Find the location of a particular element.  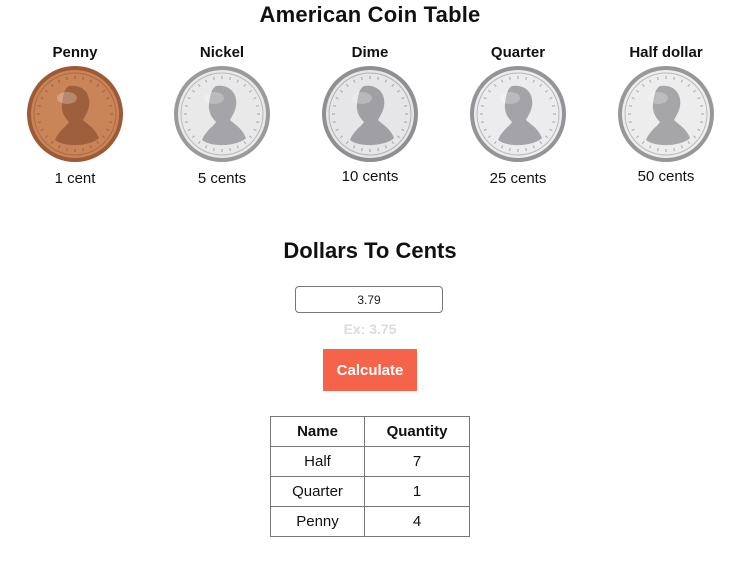

coin-value: 25 cents is located at coordinates (518, 178).